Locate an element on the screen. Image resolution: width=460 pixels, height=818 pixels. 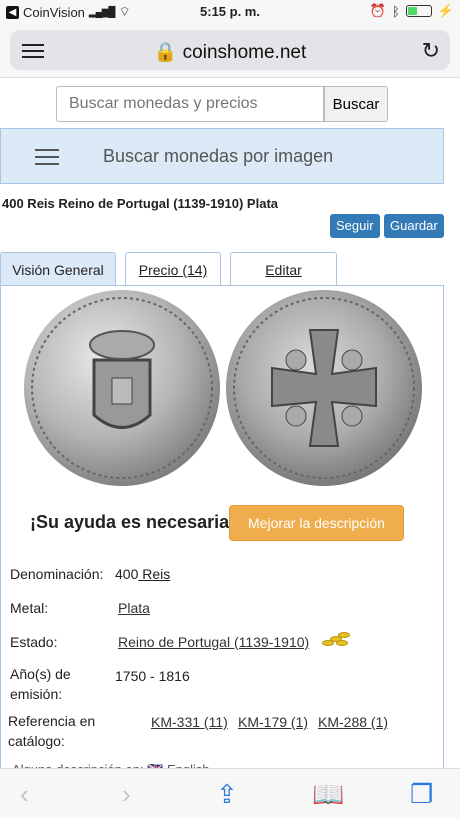
catalog-ref-link-2: KM-179 (1) is located at coordinates (273, 722).